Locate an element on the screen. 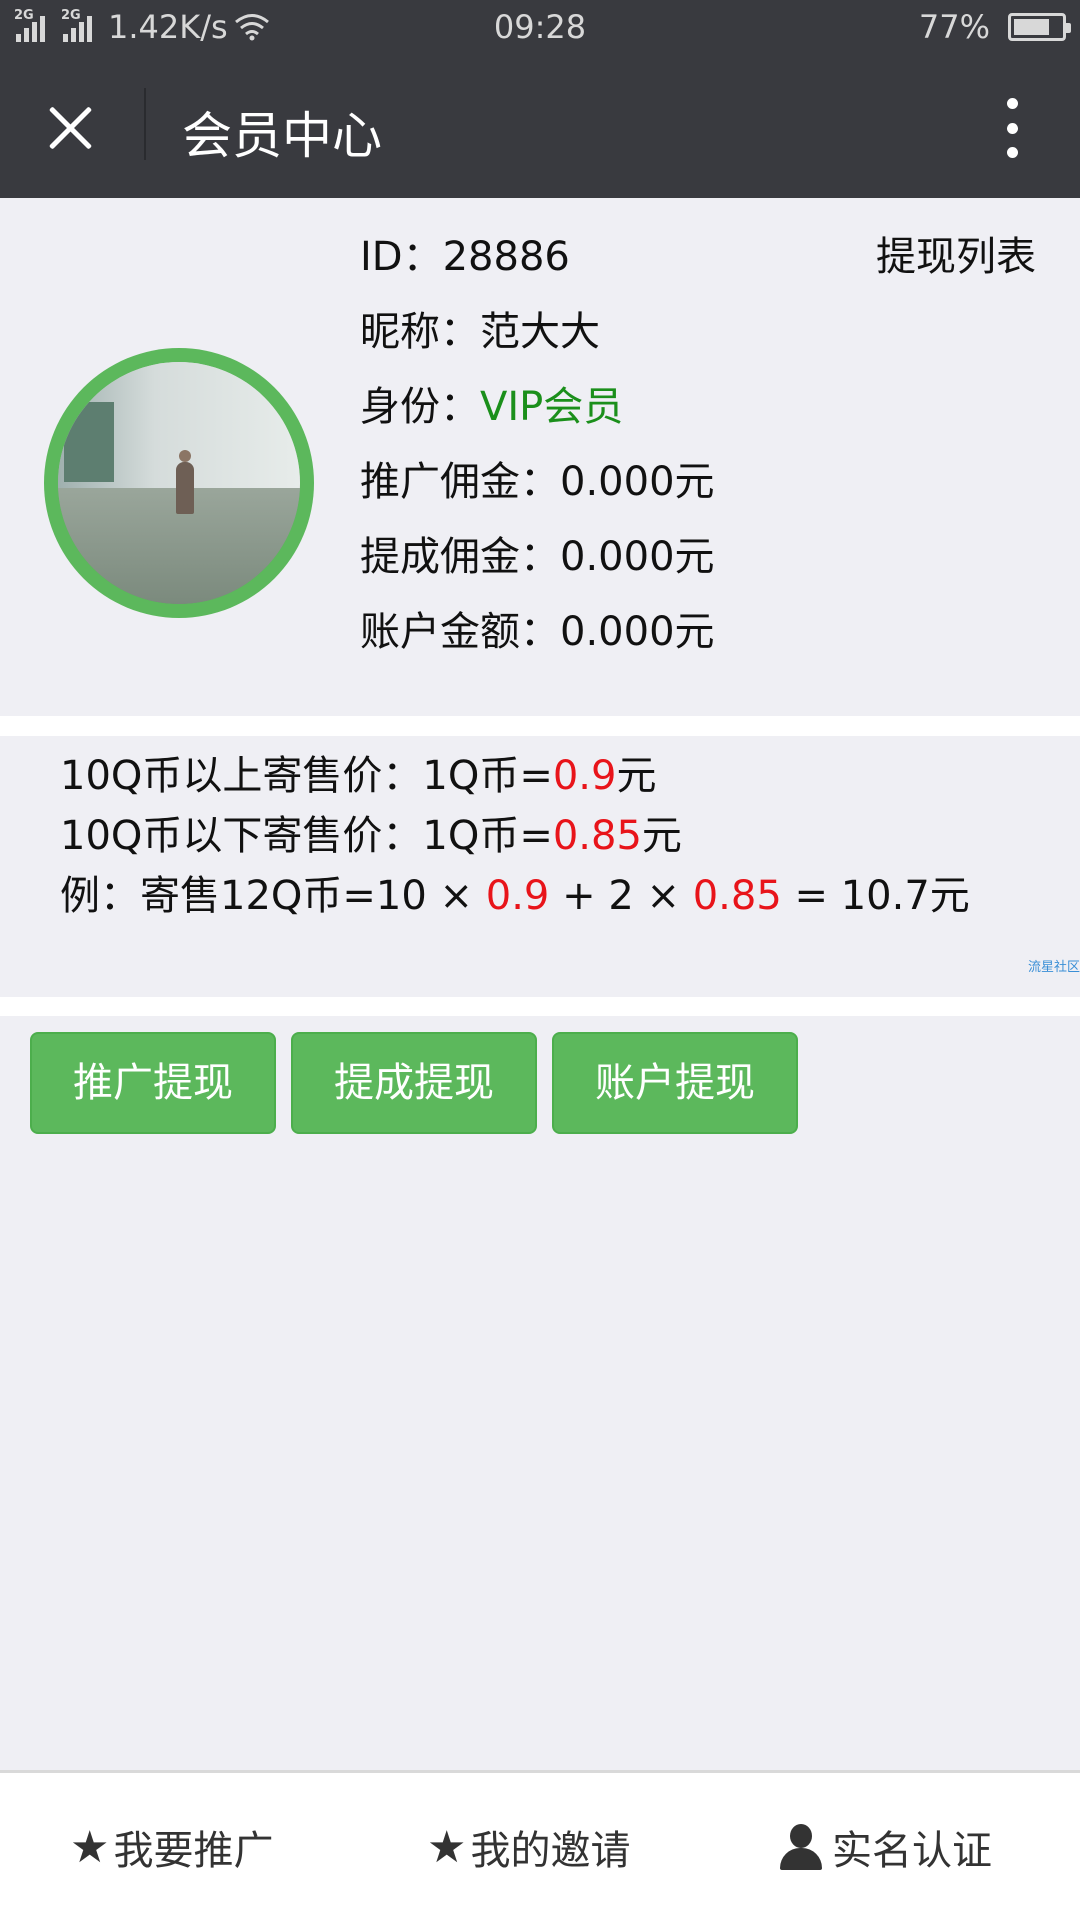 Image resolution: width=1080 pixels, height=1920 pixels. nickname-row: 昵称：范大大 is located at coordinates (537, 332).